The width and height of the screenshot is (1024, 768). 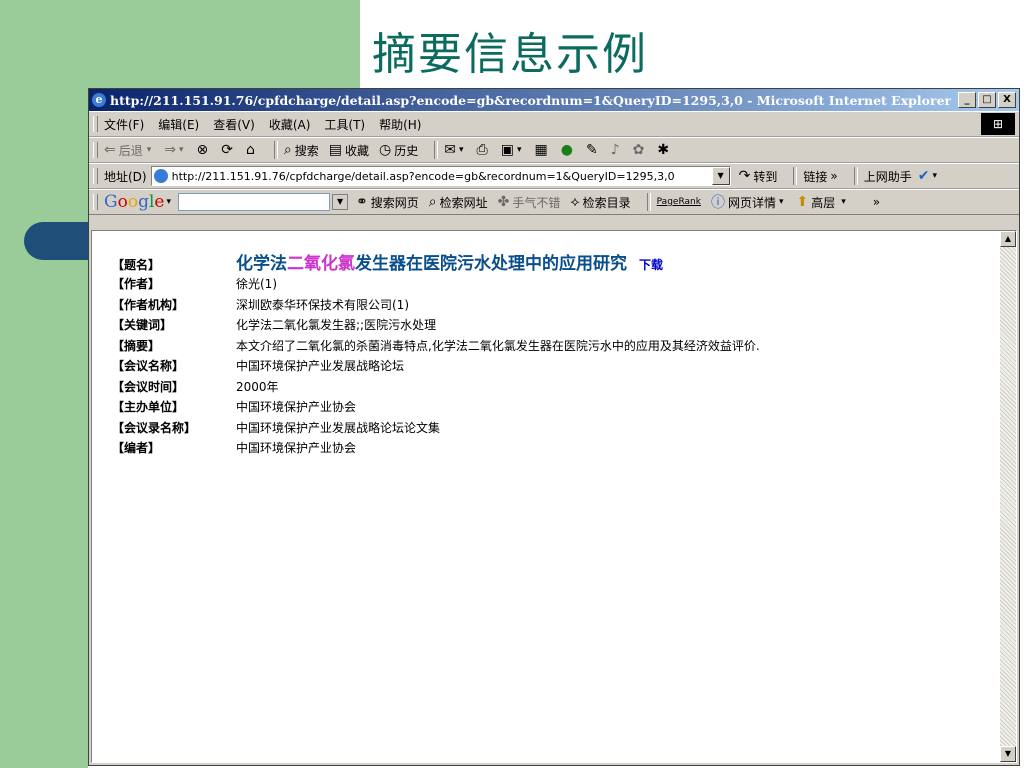 What do you see at coordinates (600, 202) in the screenshot?
I see `directory-button: ⟡ 检索目录` at bounding box center [600, 202].